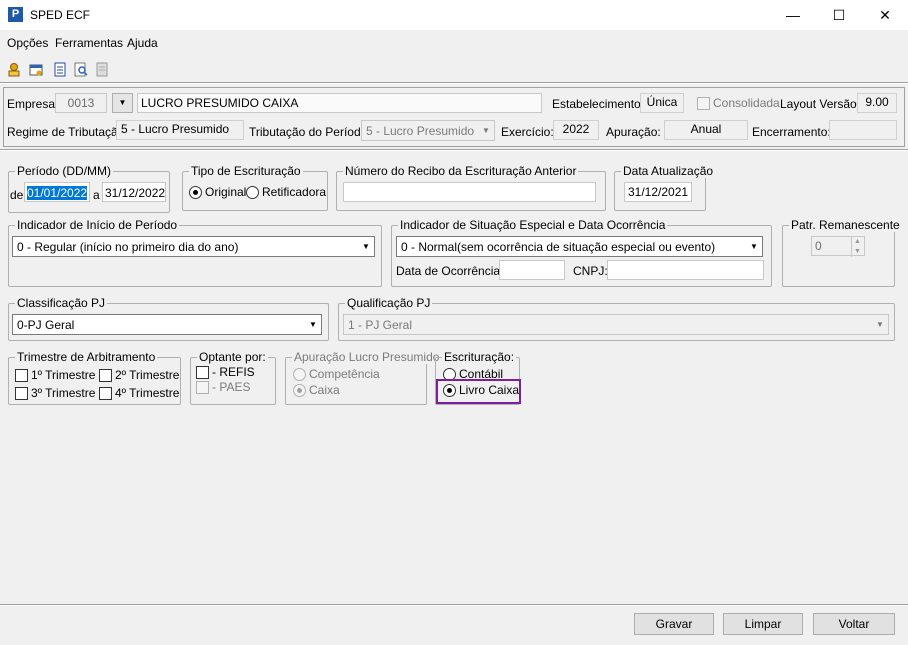 The image size is (908, 645). I want to click on recibo-input, so click(469, 192).